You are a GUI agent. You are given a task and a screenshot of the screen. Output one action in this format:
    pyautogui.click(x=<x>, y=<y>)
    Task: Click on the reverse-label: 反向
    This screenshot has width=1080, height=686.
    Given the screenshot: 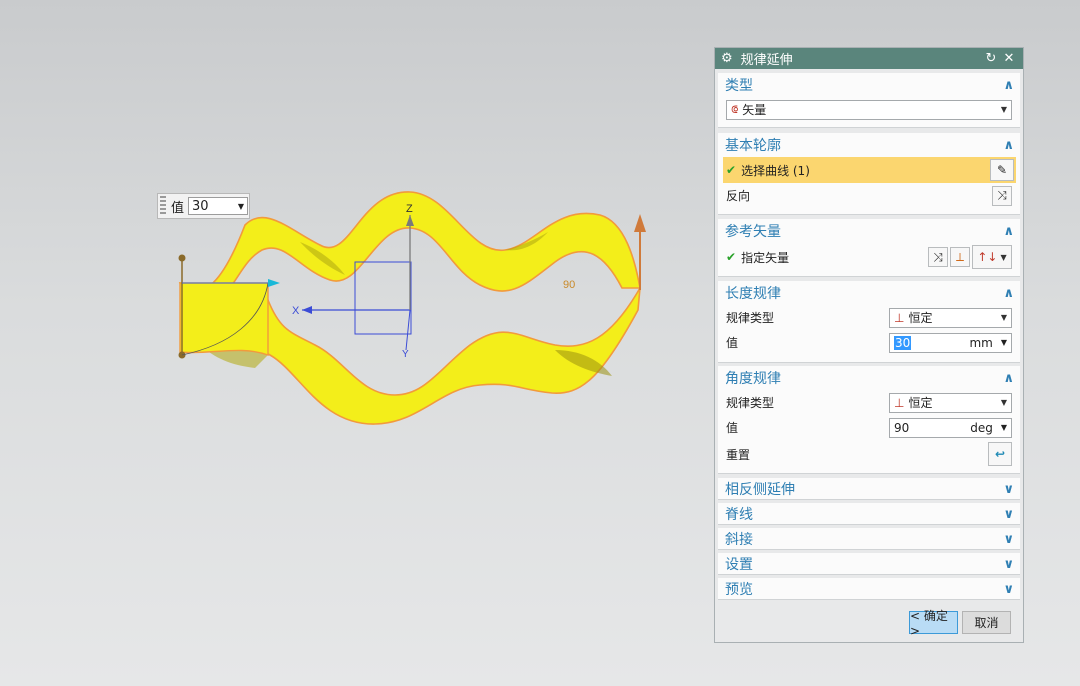 What is the action you would take?
    pyautogui.click(x=738, y=196)
    